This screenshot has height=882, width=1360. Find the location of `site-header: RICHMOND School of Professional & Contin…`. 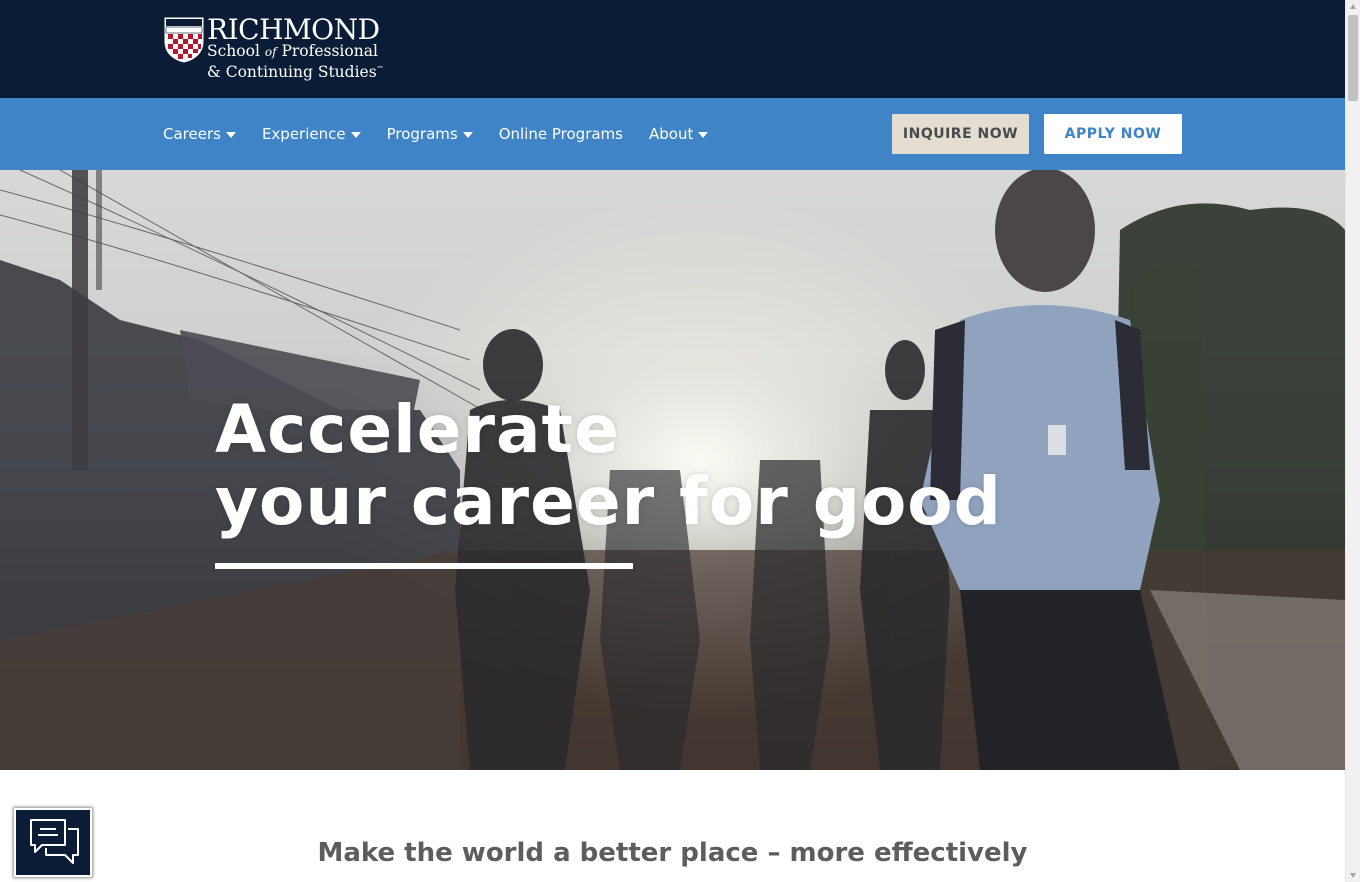

site-header: RICHMOND School of Professional & Contin… is located at coordinates (672, 49).